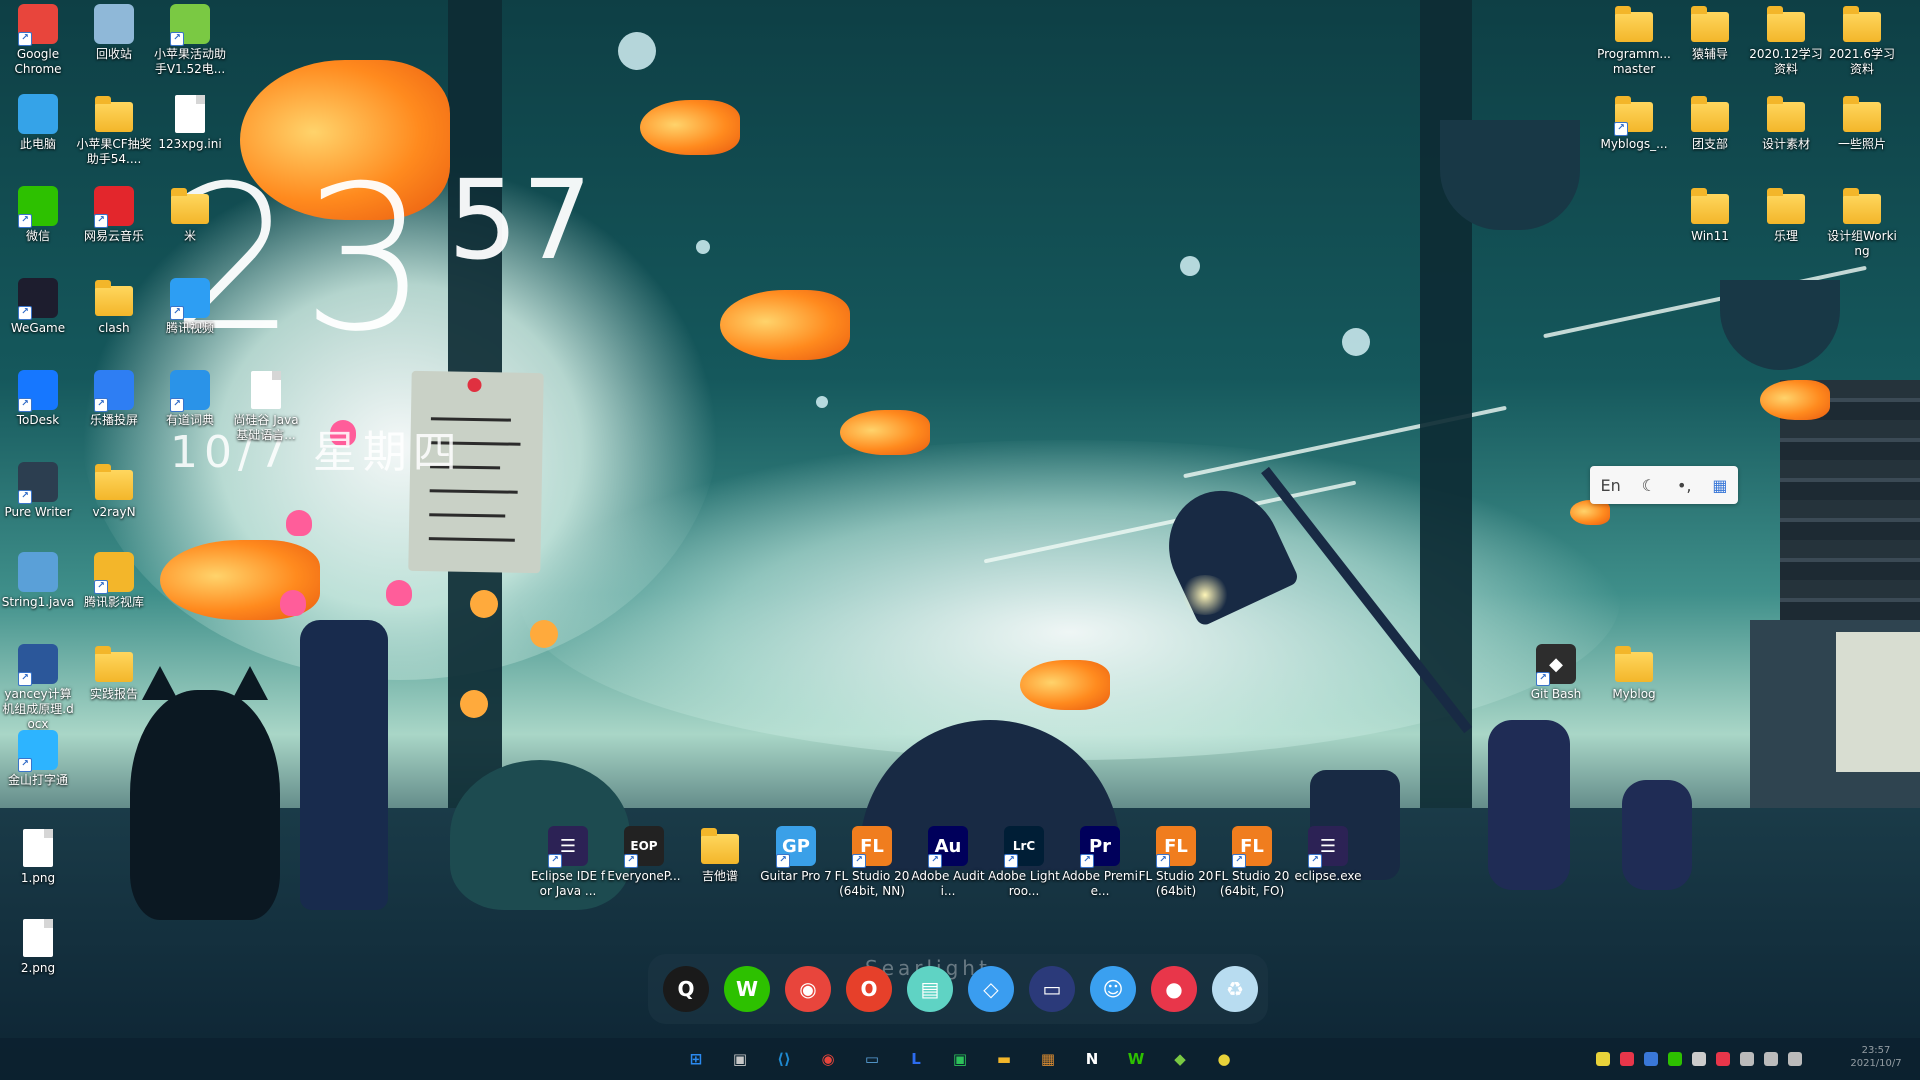  I want to click on taskbar-notion-icon: N, so click(1092, 1059).